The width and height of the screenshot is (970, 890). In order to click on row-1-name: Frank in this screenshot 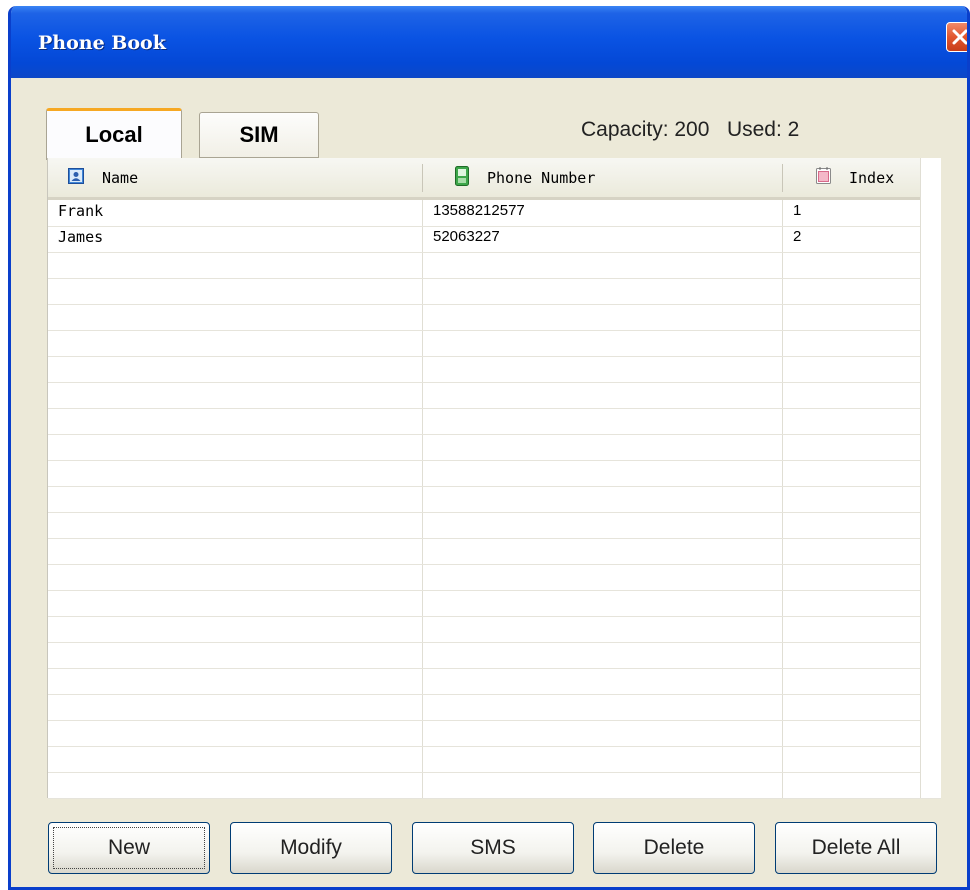, I will do `click(80, 211)`.